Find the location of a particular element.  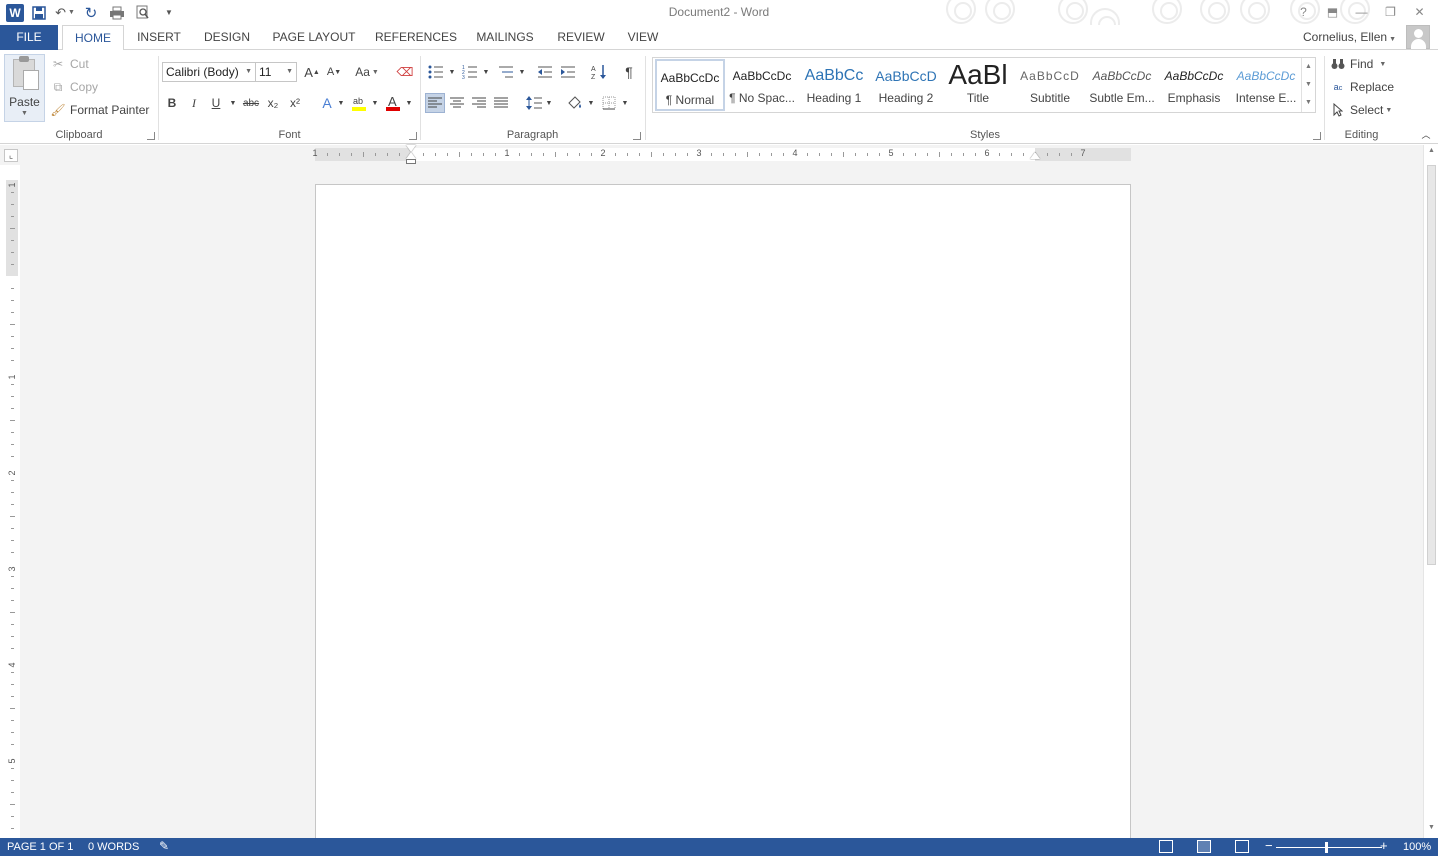

italic-button: I is located at coordinates (194, 103).